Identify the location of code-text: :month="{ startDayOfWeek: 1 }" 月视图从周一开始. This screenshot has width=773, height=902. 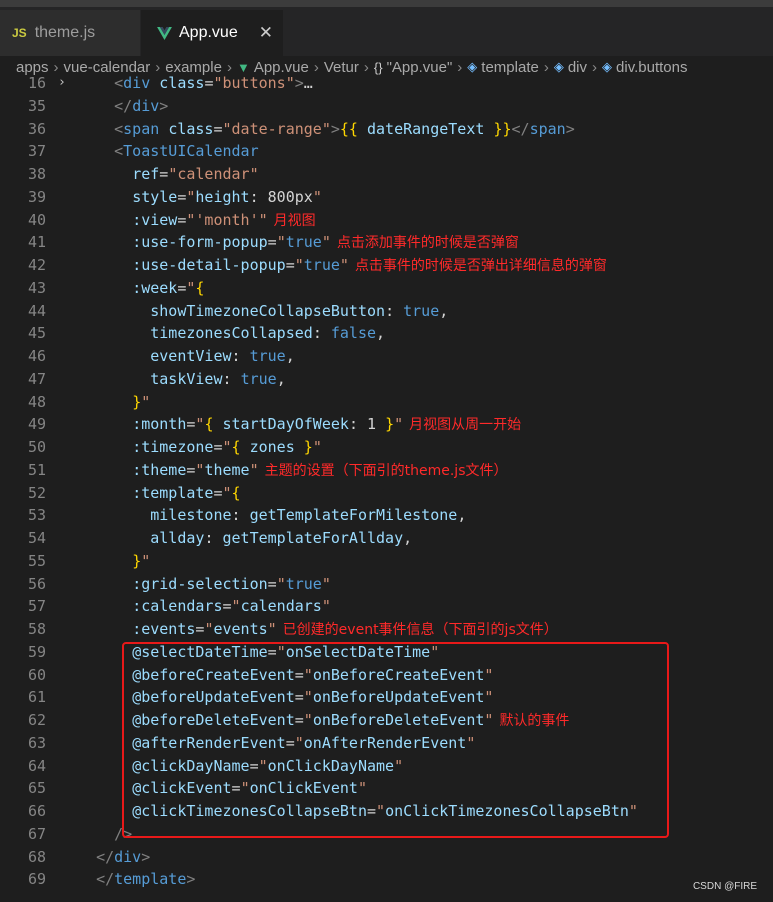
(327, 424).